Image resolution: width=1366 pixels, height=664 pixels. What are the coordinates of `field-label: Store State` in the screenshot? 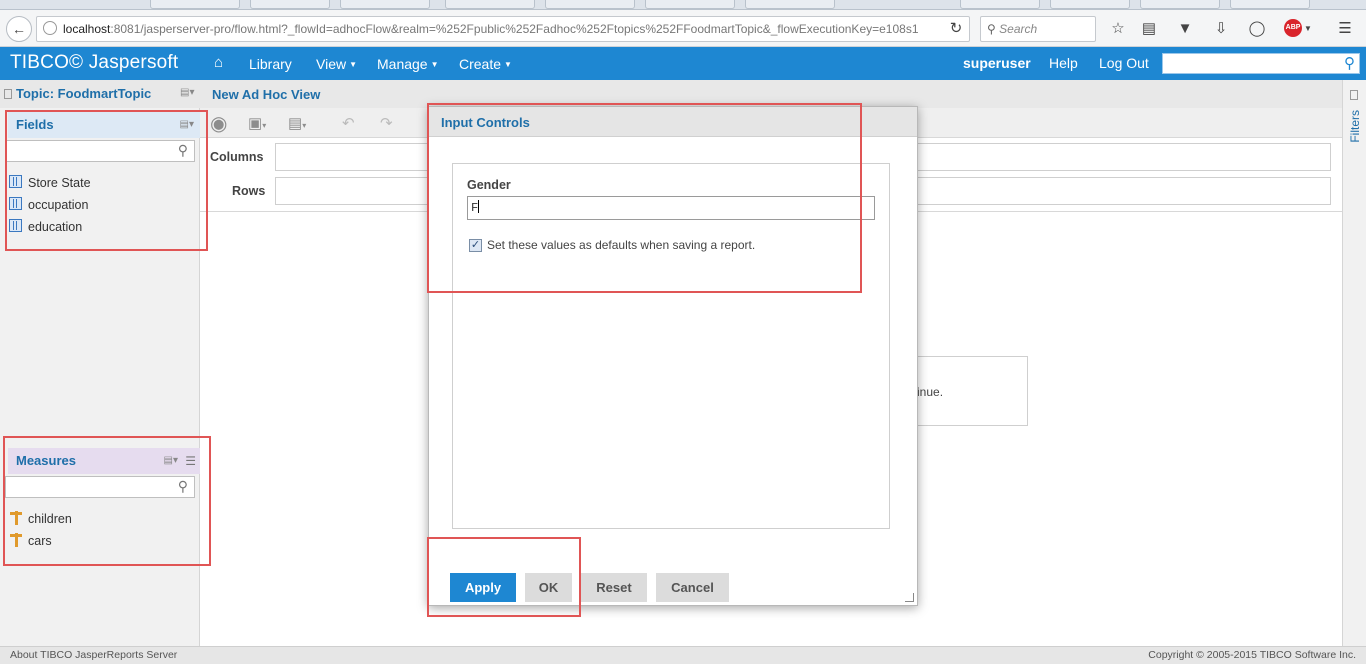 It's located at (59, 183).